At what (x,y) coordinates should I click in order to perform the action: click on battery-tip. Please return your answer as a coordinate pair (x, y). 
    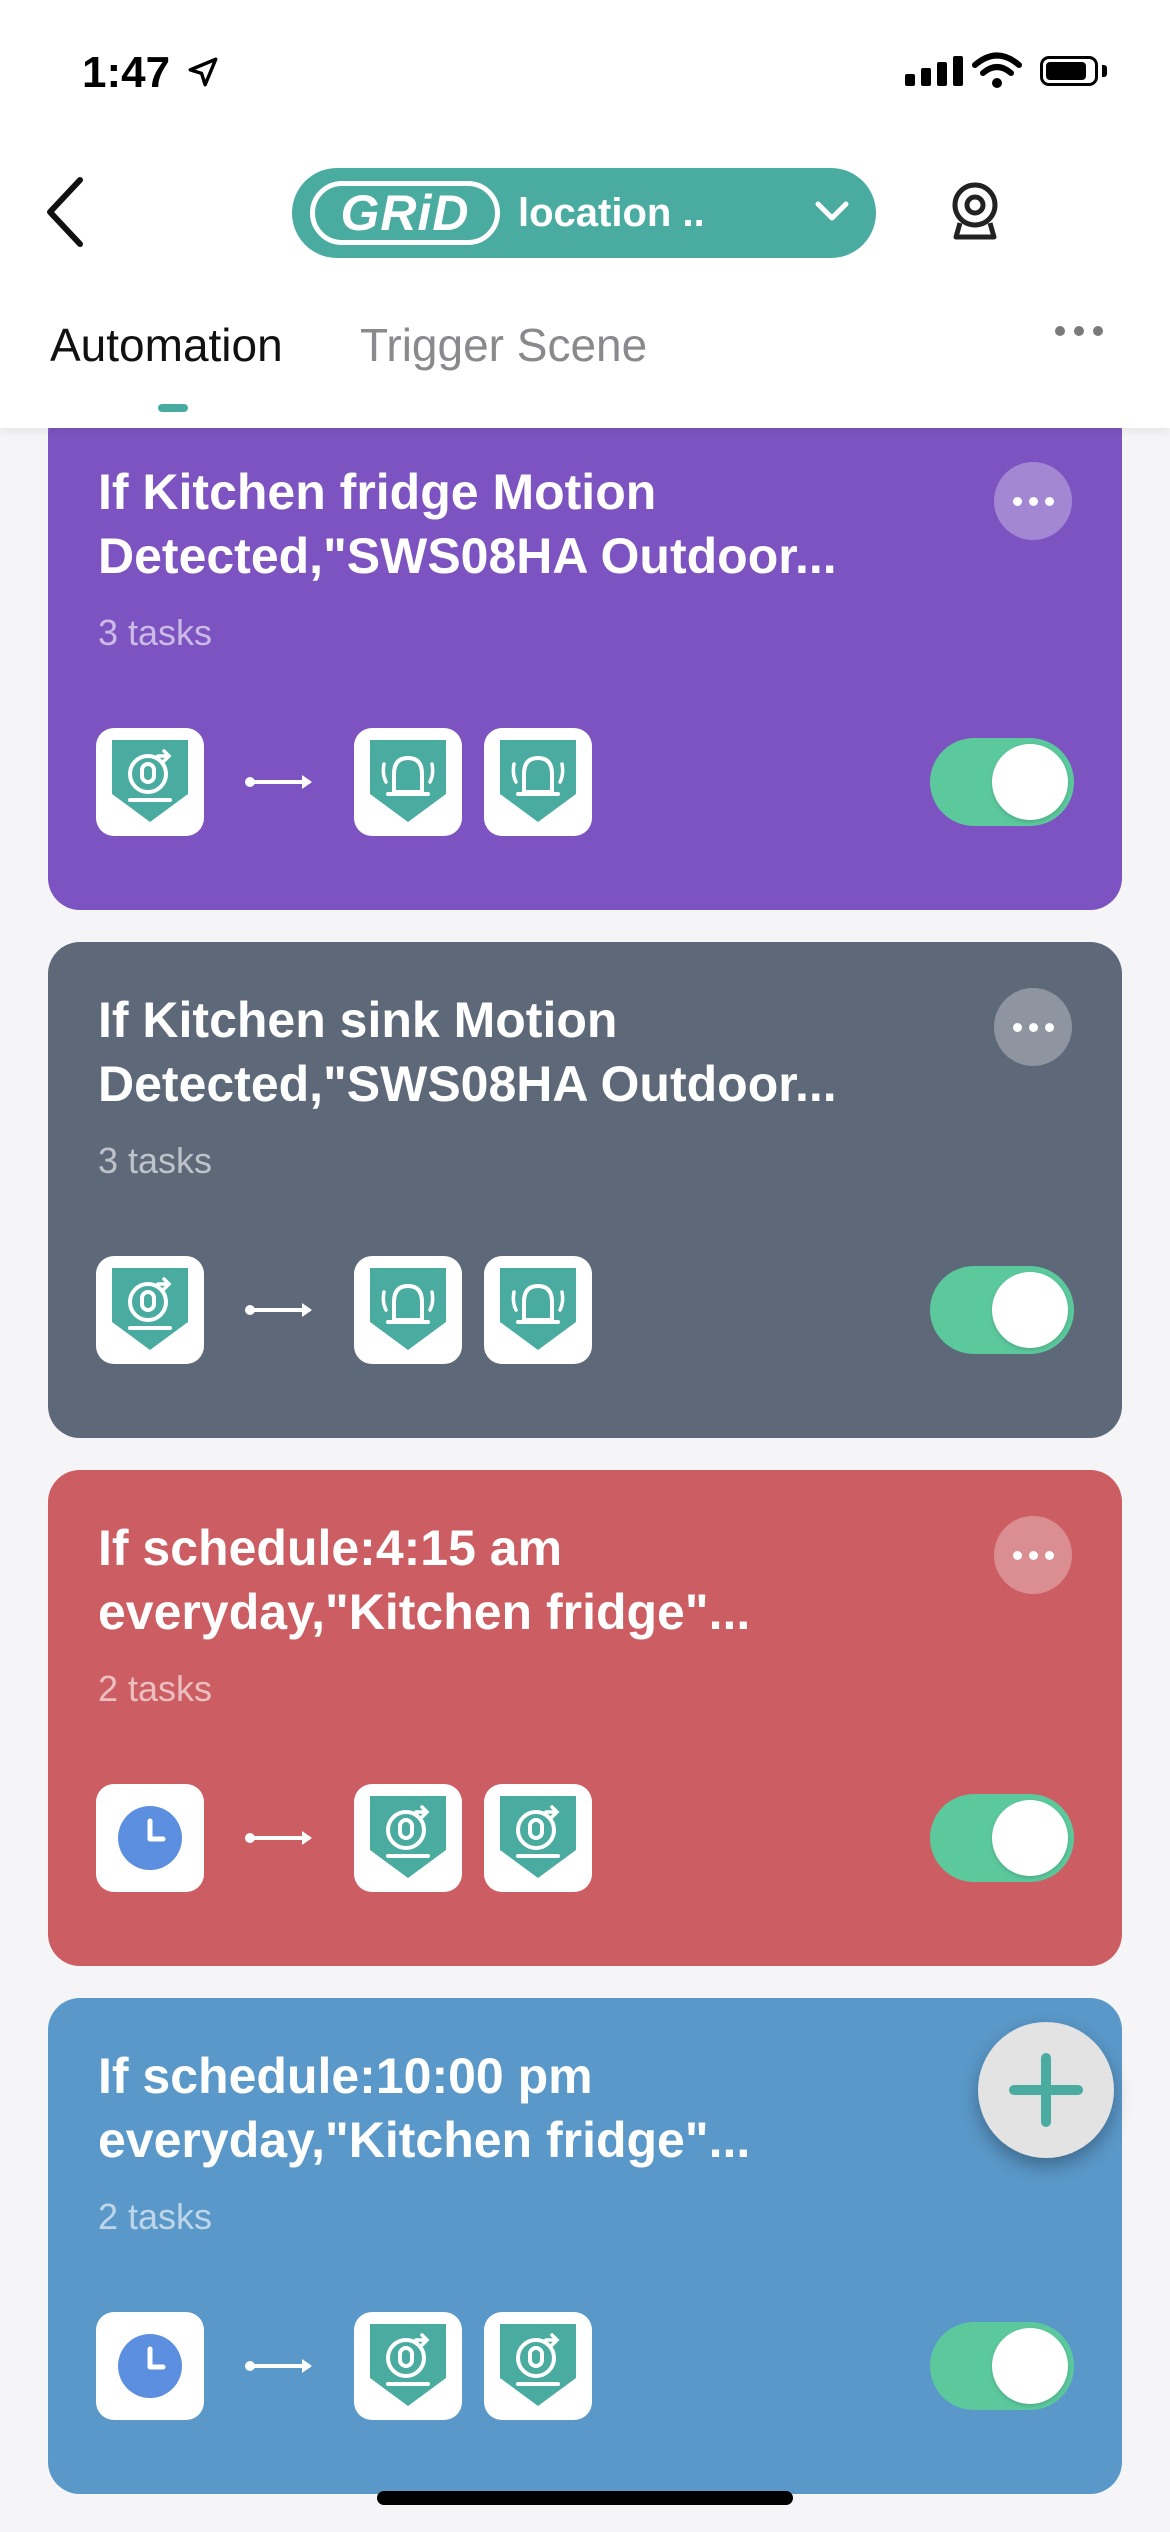
    Looking at the image, I should click on (1104, 71).